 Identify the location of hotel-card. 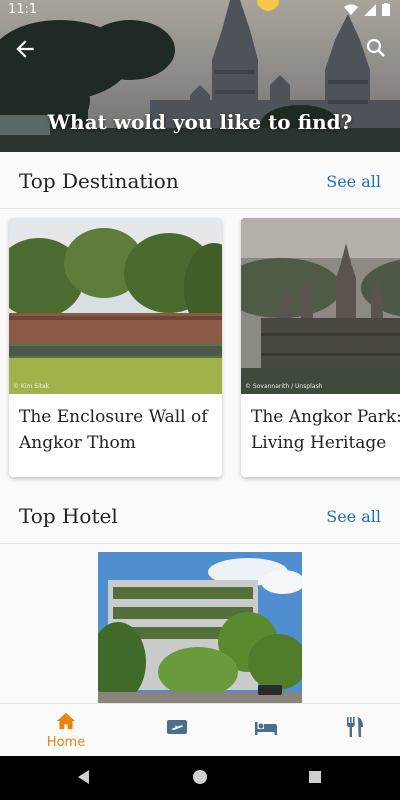
(200, 628).